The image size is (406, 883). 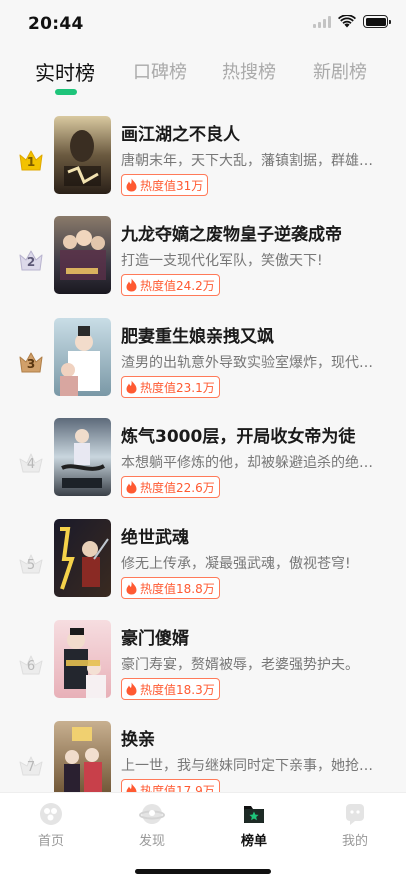 I want to click on rank-number: 4, so click(x=31, y=464).